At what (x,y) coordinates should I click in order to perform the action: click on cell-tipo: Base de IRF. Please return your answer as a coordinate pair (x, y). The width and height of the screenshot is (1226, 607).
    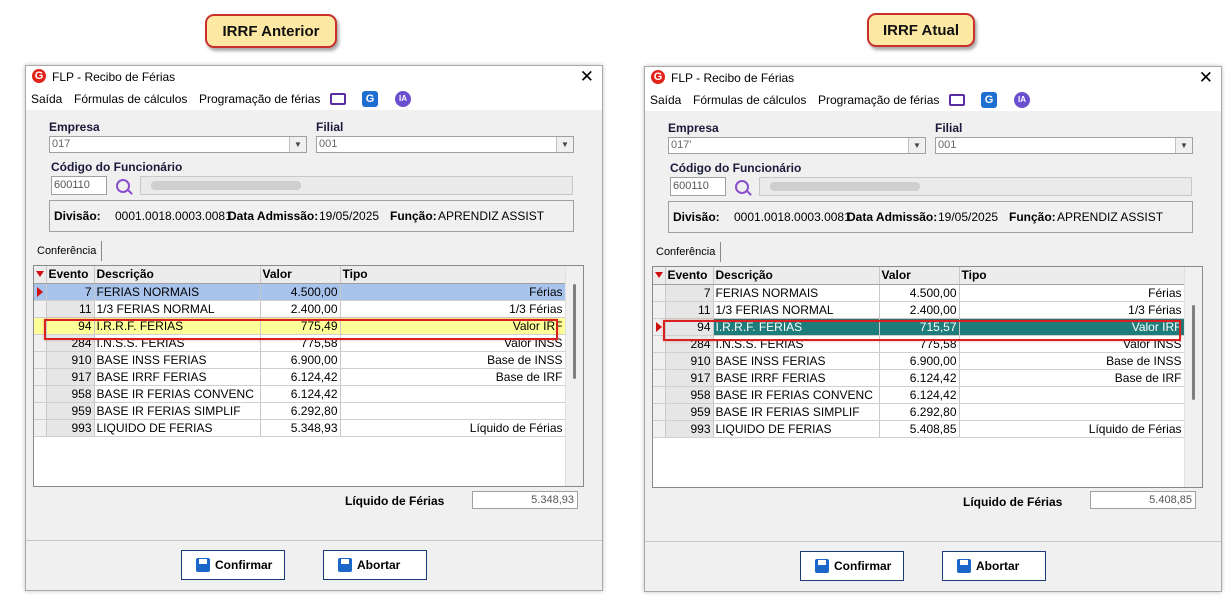
    Looking at the image, I should click on (453, 377).